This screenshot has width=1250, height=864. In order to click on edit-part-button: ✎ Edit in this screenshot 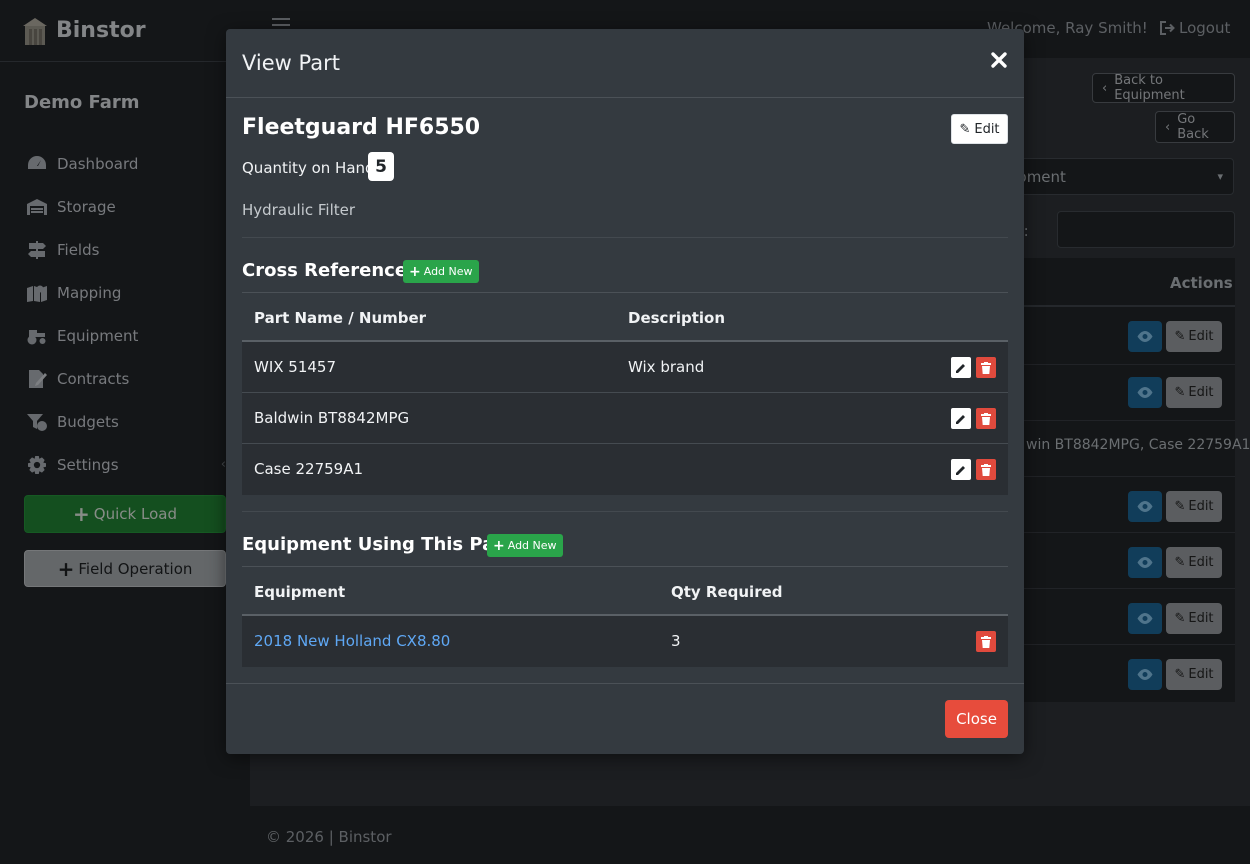, I will do `click(979, 129)`.